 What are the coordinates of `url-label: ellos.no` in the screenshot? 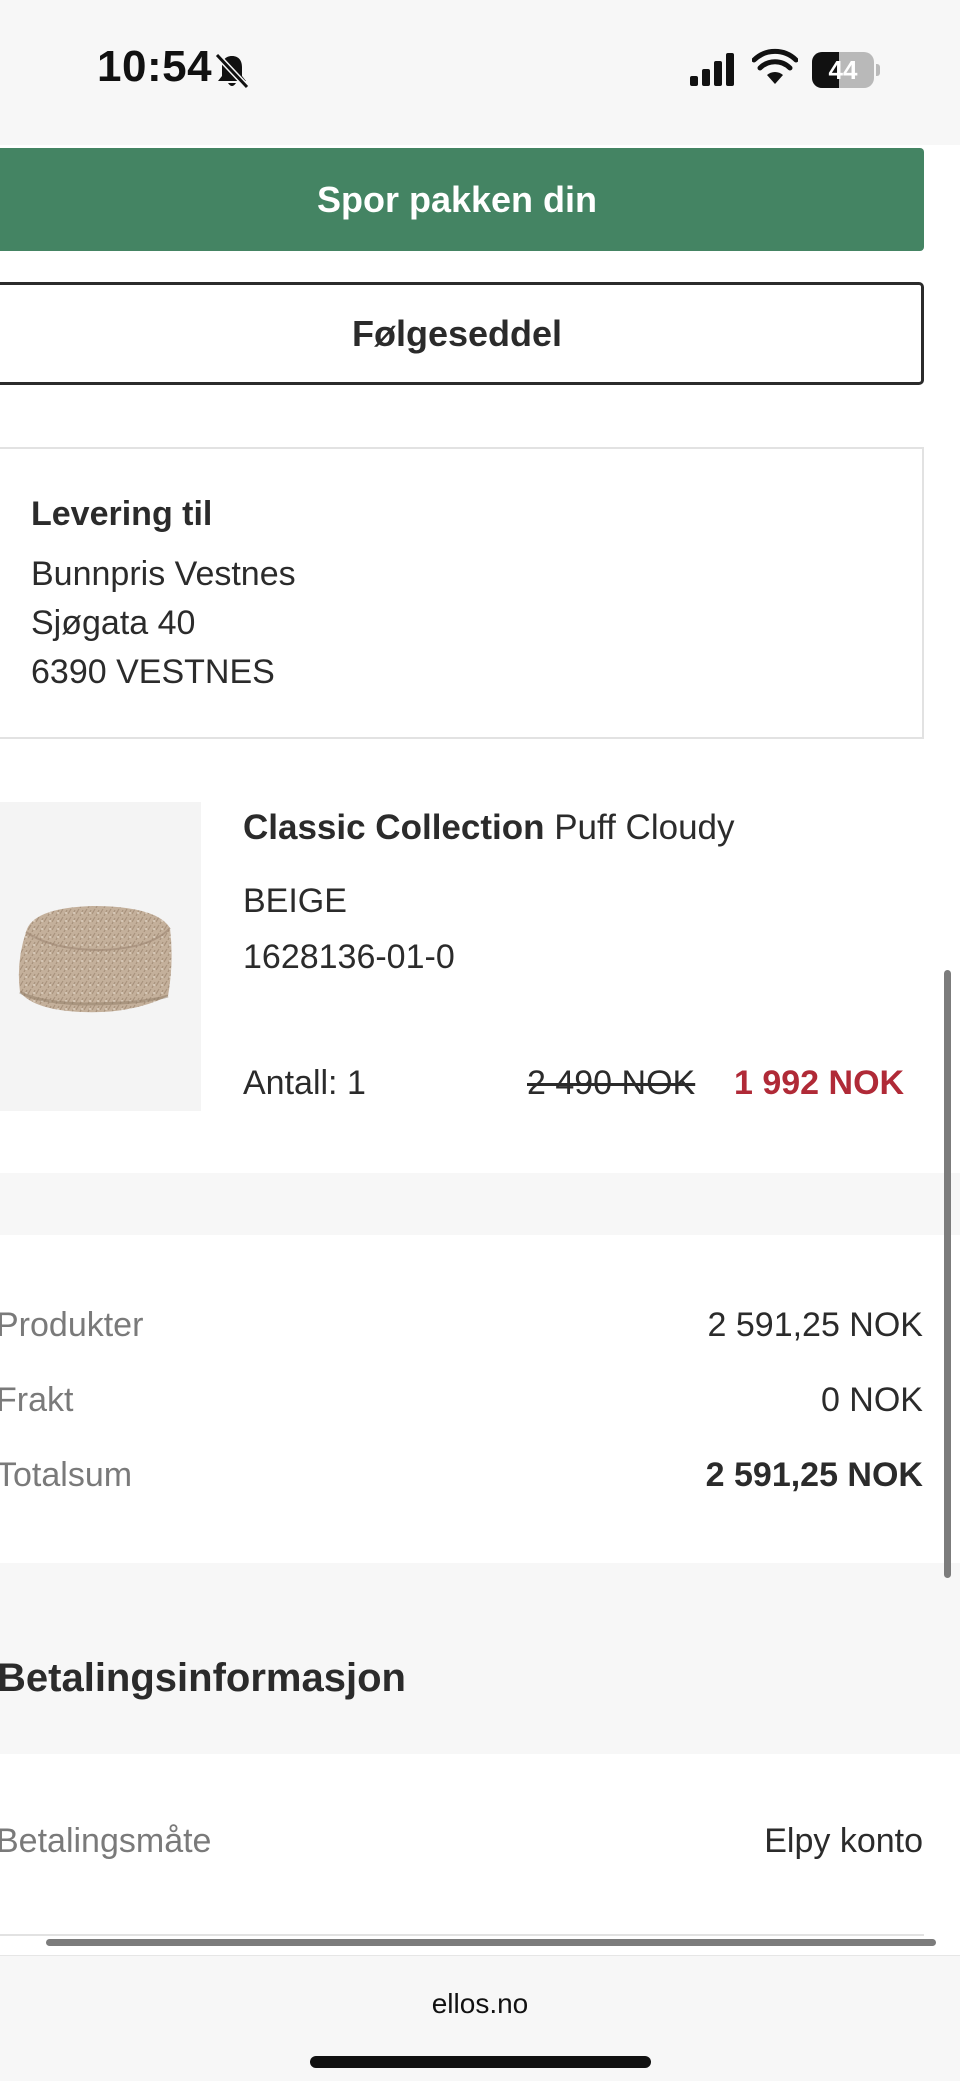 It's located at (480, 2004).